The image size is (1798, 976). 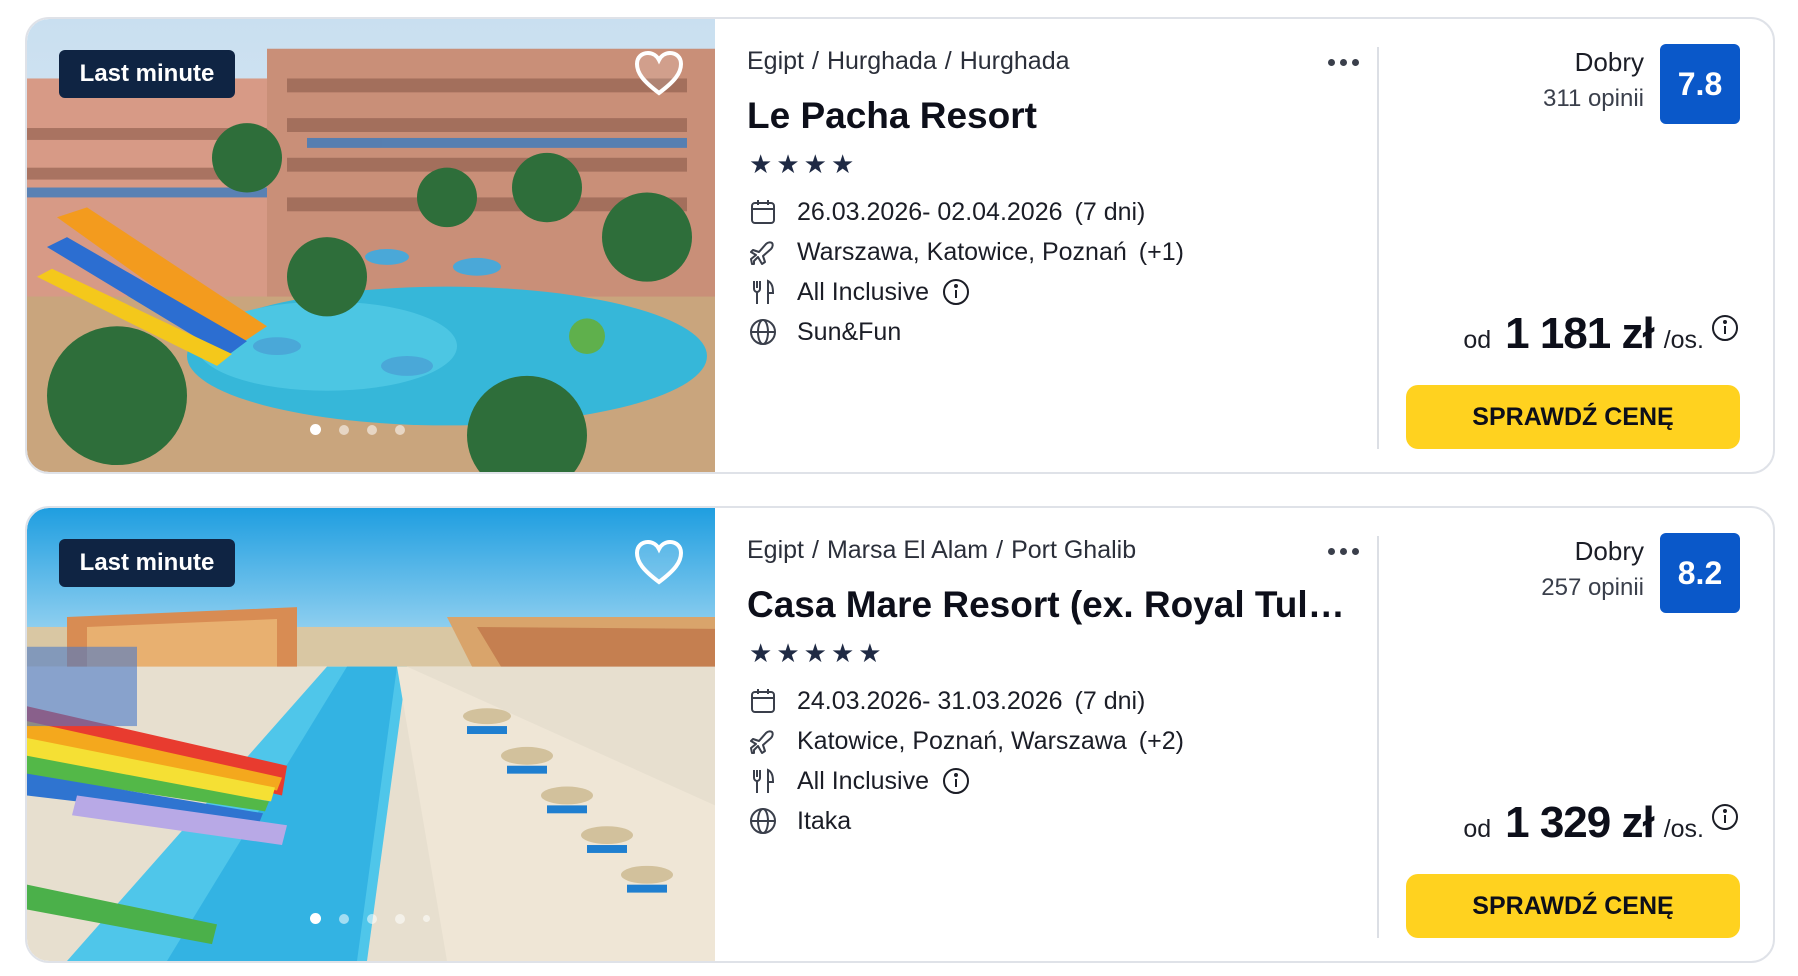 What do you see at coordinates (907, 550) in the screenshot?
I see `breadcrumb-region: Marsa El Alam` at bounding box center [907, 550].